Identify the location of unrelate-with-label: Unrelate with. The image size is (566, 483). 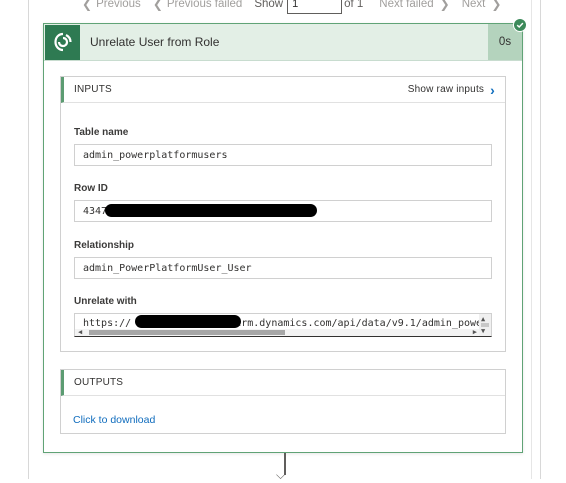
(105, 301).